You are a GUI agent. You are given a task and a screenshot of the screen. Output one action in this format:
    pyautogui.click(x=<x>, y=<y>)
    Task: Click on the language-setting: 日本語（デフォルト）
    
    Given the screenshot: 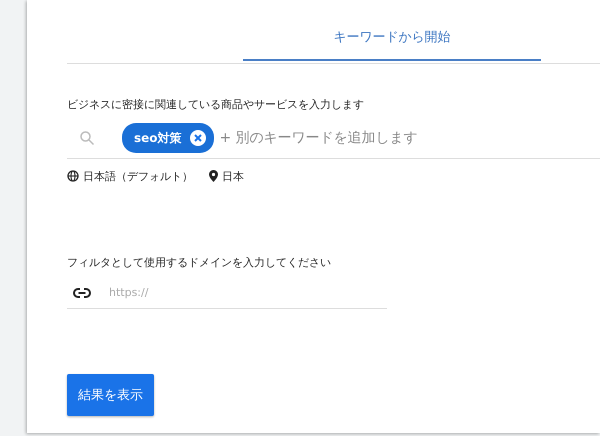 What is the action you would take?
    pyautogui.click(x=138, y=176)
    